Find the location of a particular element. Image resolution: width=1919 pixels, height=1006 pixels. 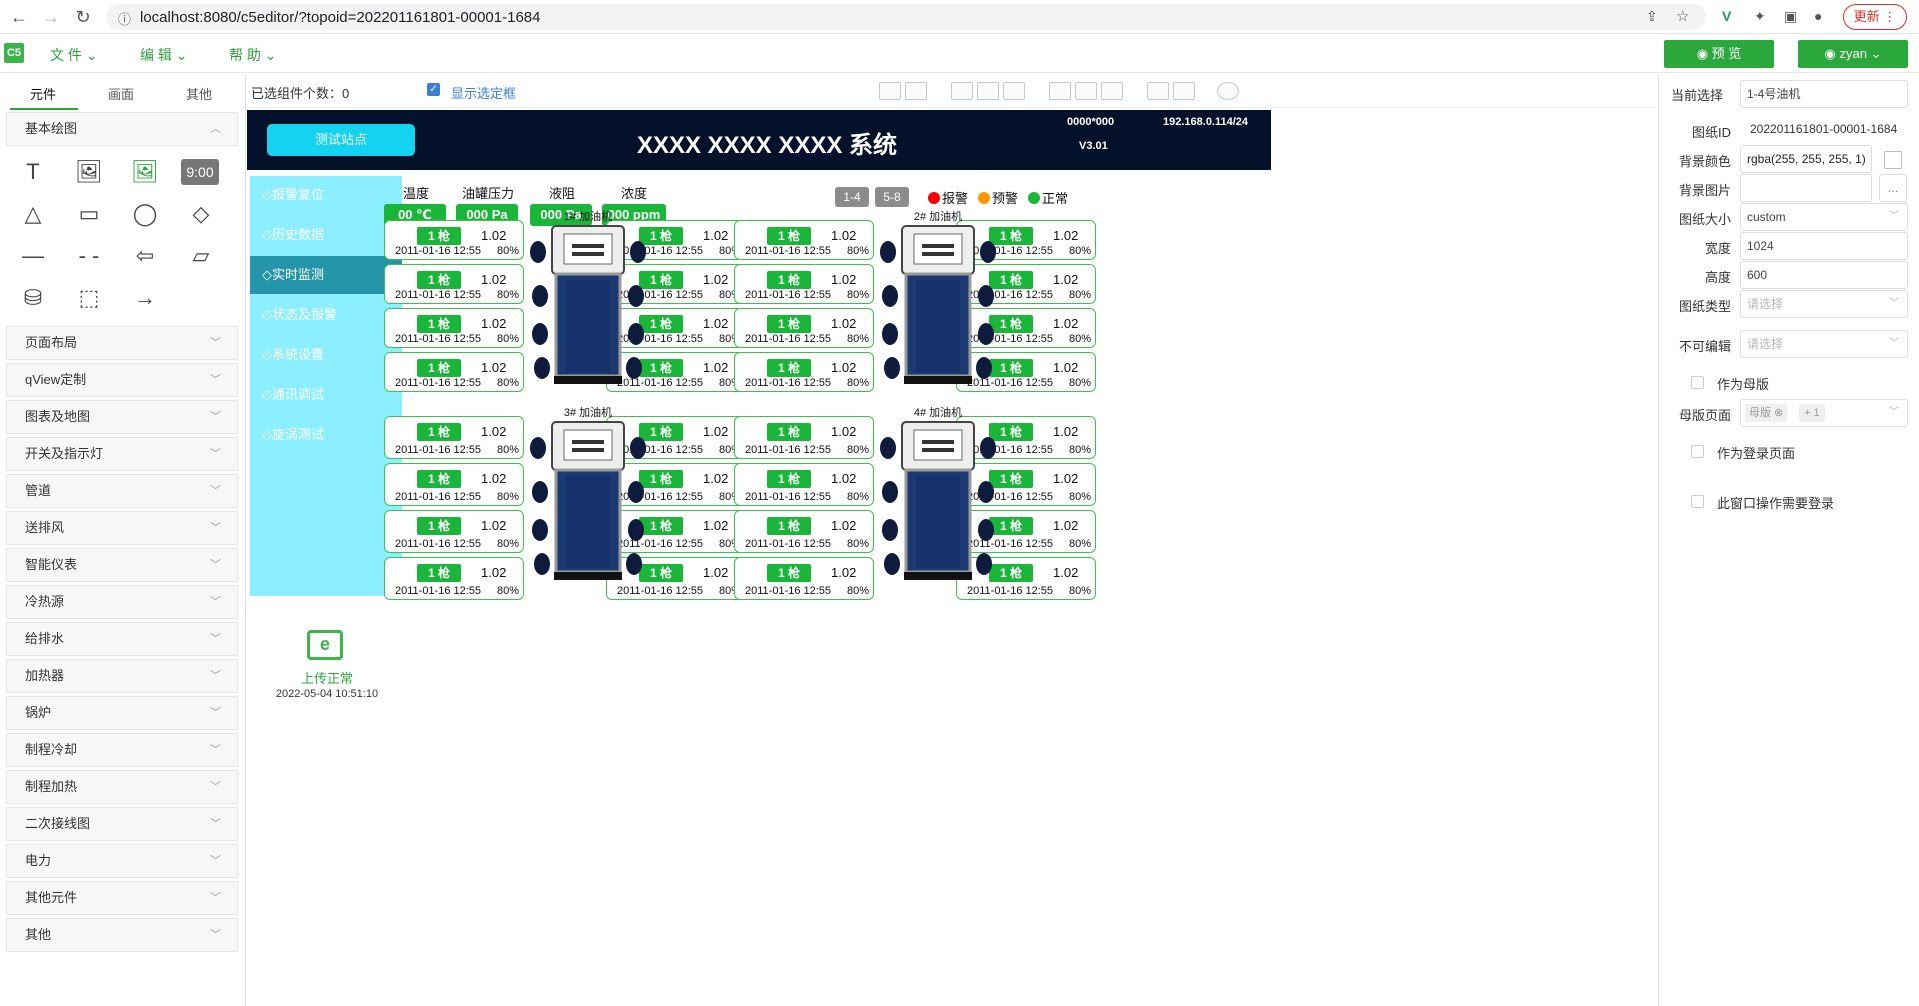

text-tool-icon: T is located at coordinates (33, 172).